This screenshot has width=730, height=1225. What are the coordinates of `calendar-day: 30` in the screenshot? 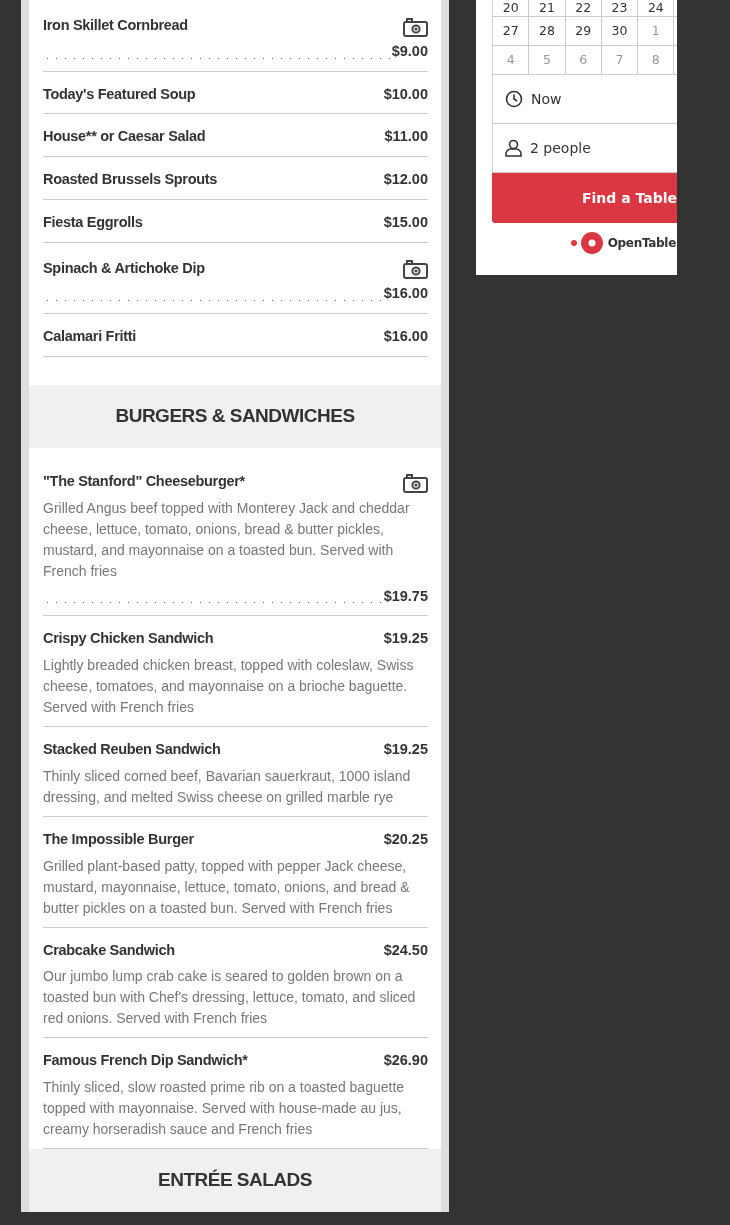 It's located at (620, 31).